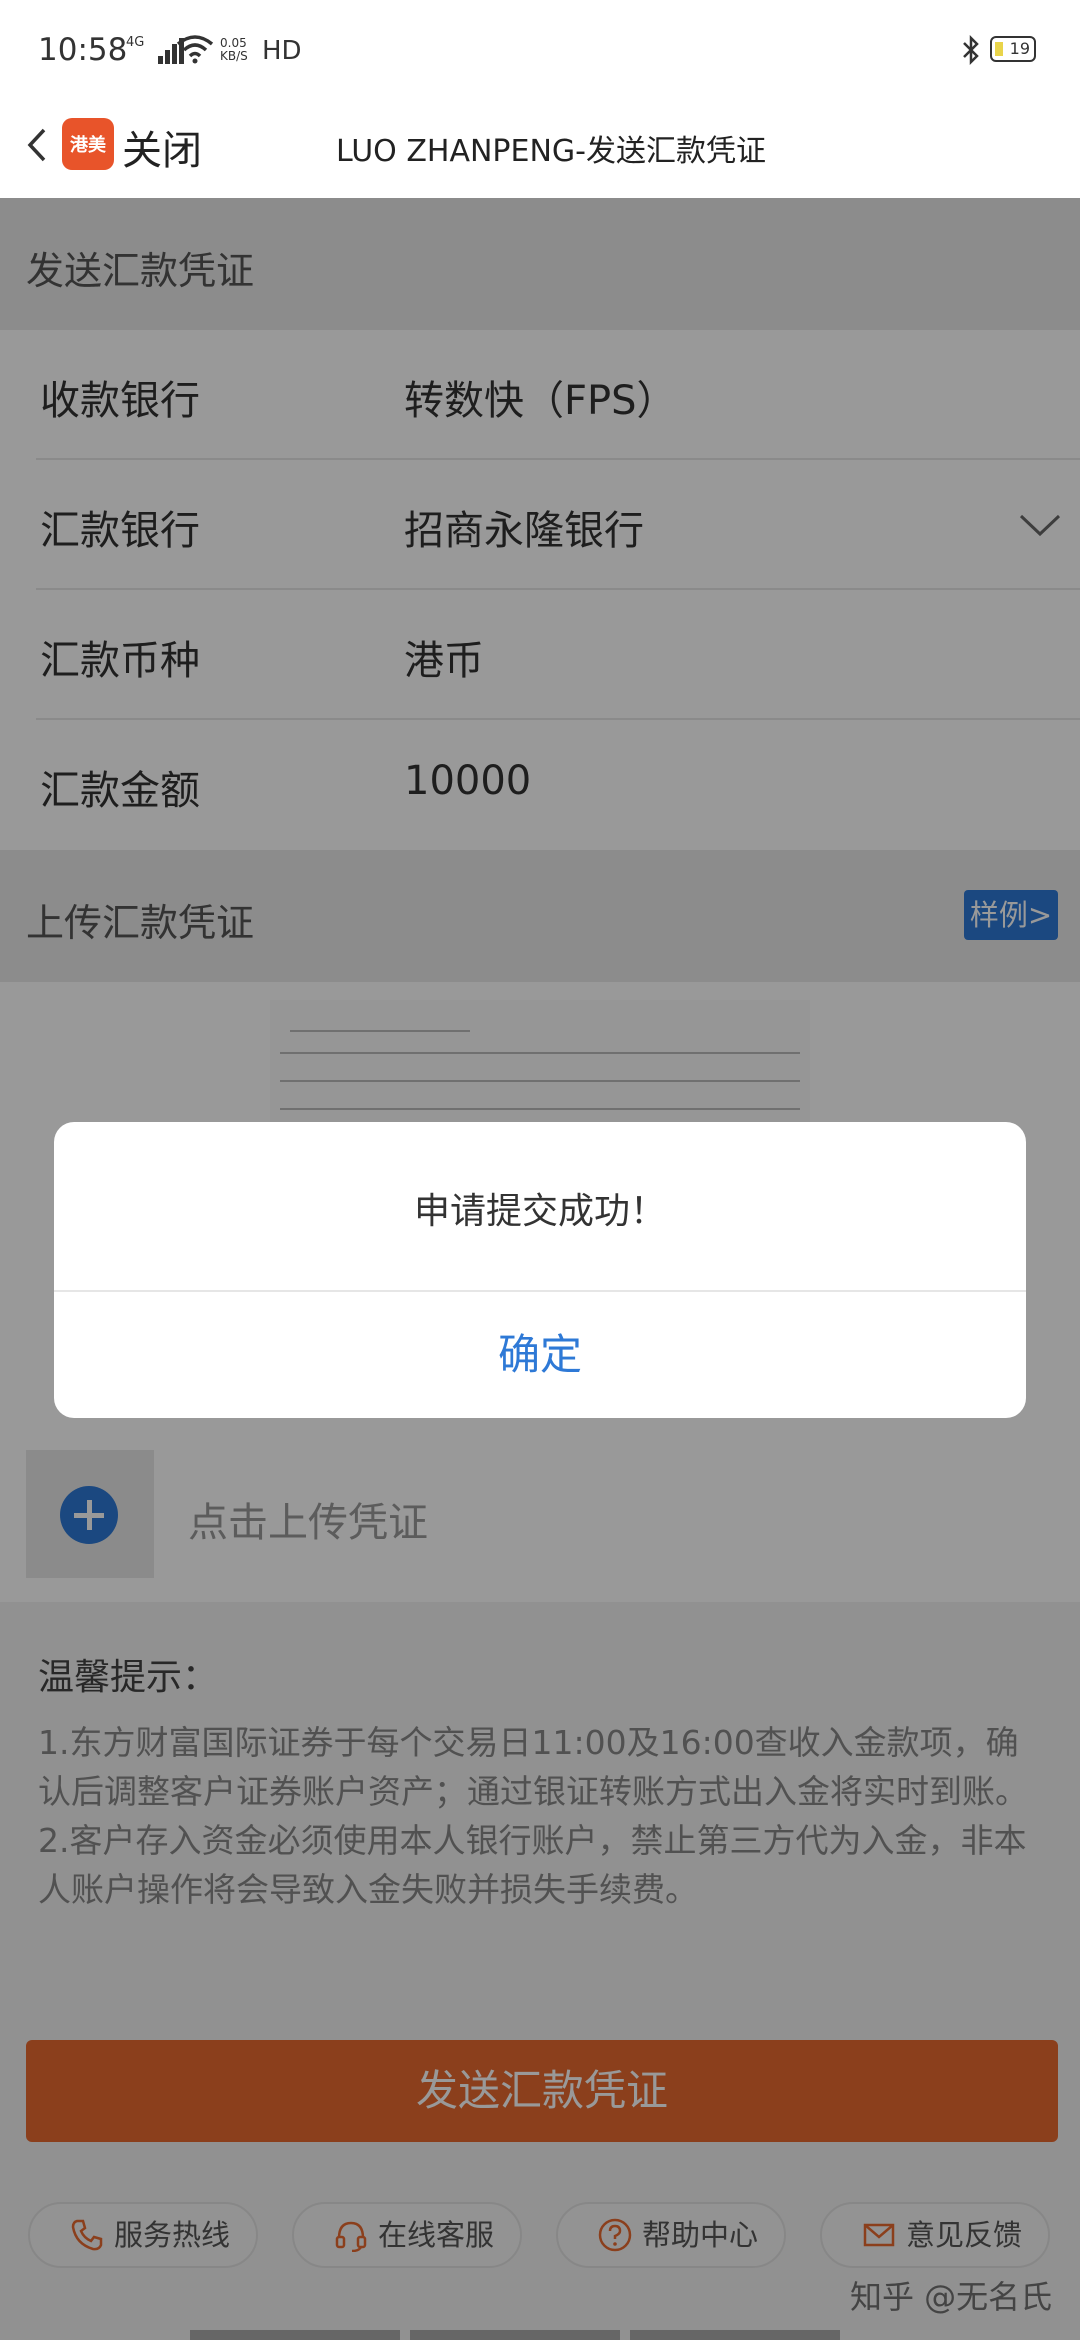  I want to click on page-title: LUO ZHANPENG-发送汇款凭证, so click(551, 151).